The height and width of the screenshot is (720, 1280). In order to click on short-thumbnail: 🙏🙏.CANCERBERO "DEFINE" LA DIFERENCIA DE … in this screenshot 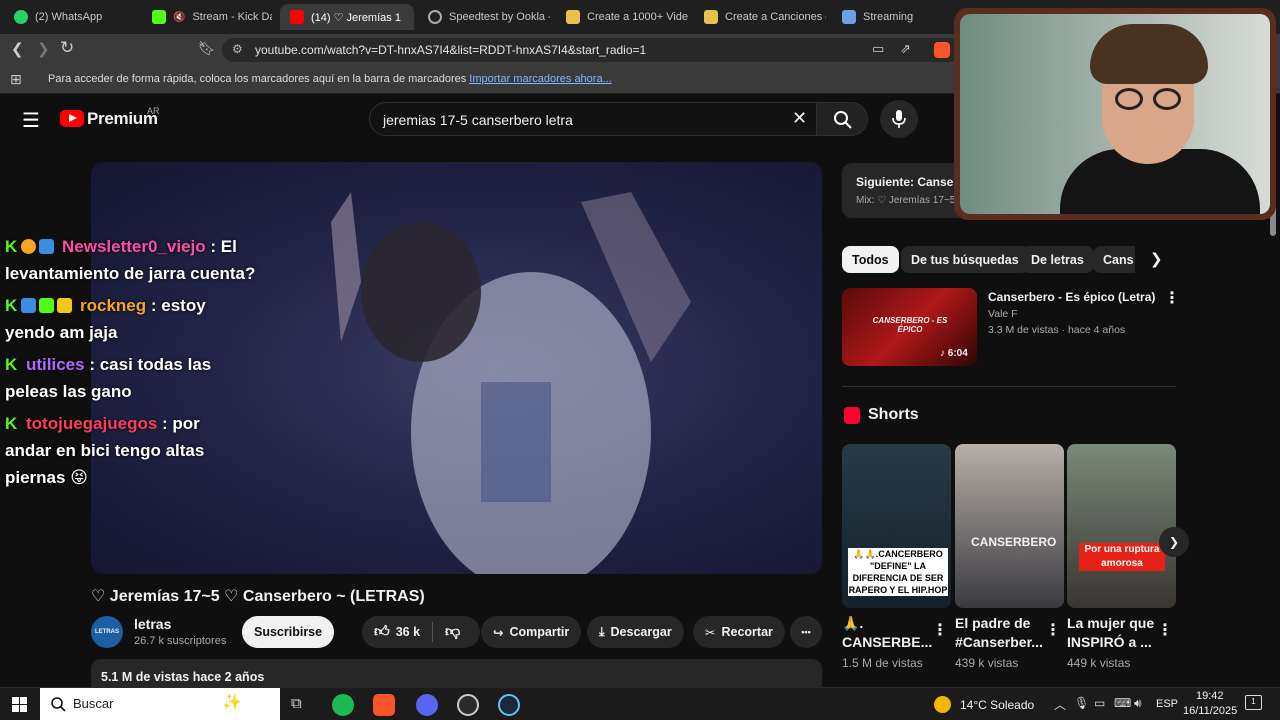, I will do `click(896, 526)`.